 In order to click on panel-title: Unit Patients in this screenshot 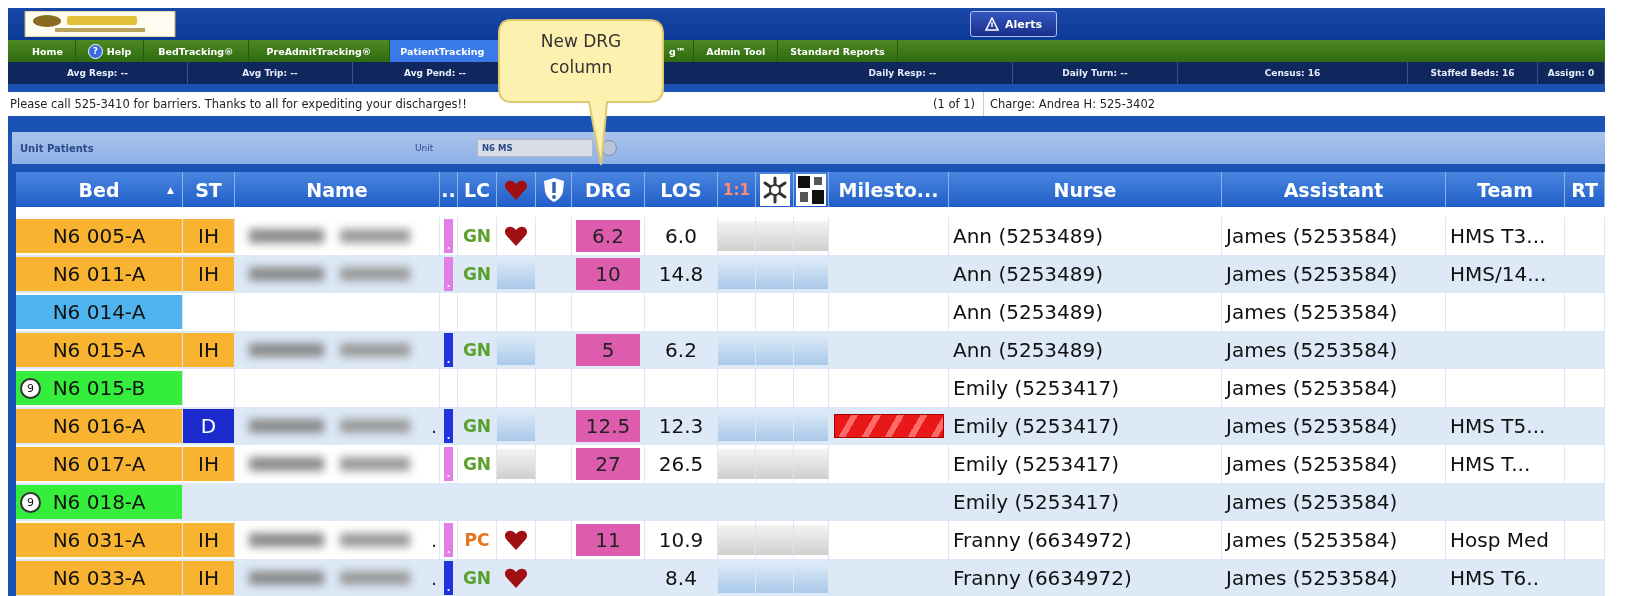, I will do `click(57, 148)`.